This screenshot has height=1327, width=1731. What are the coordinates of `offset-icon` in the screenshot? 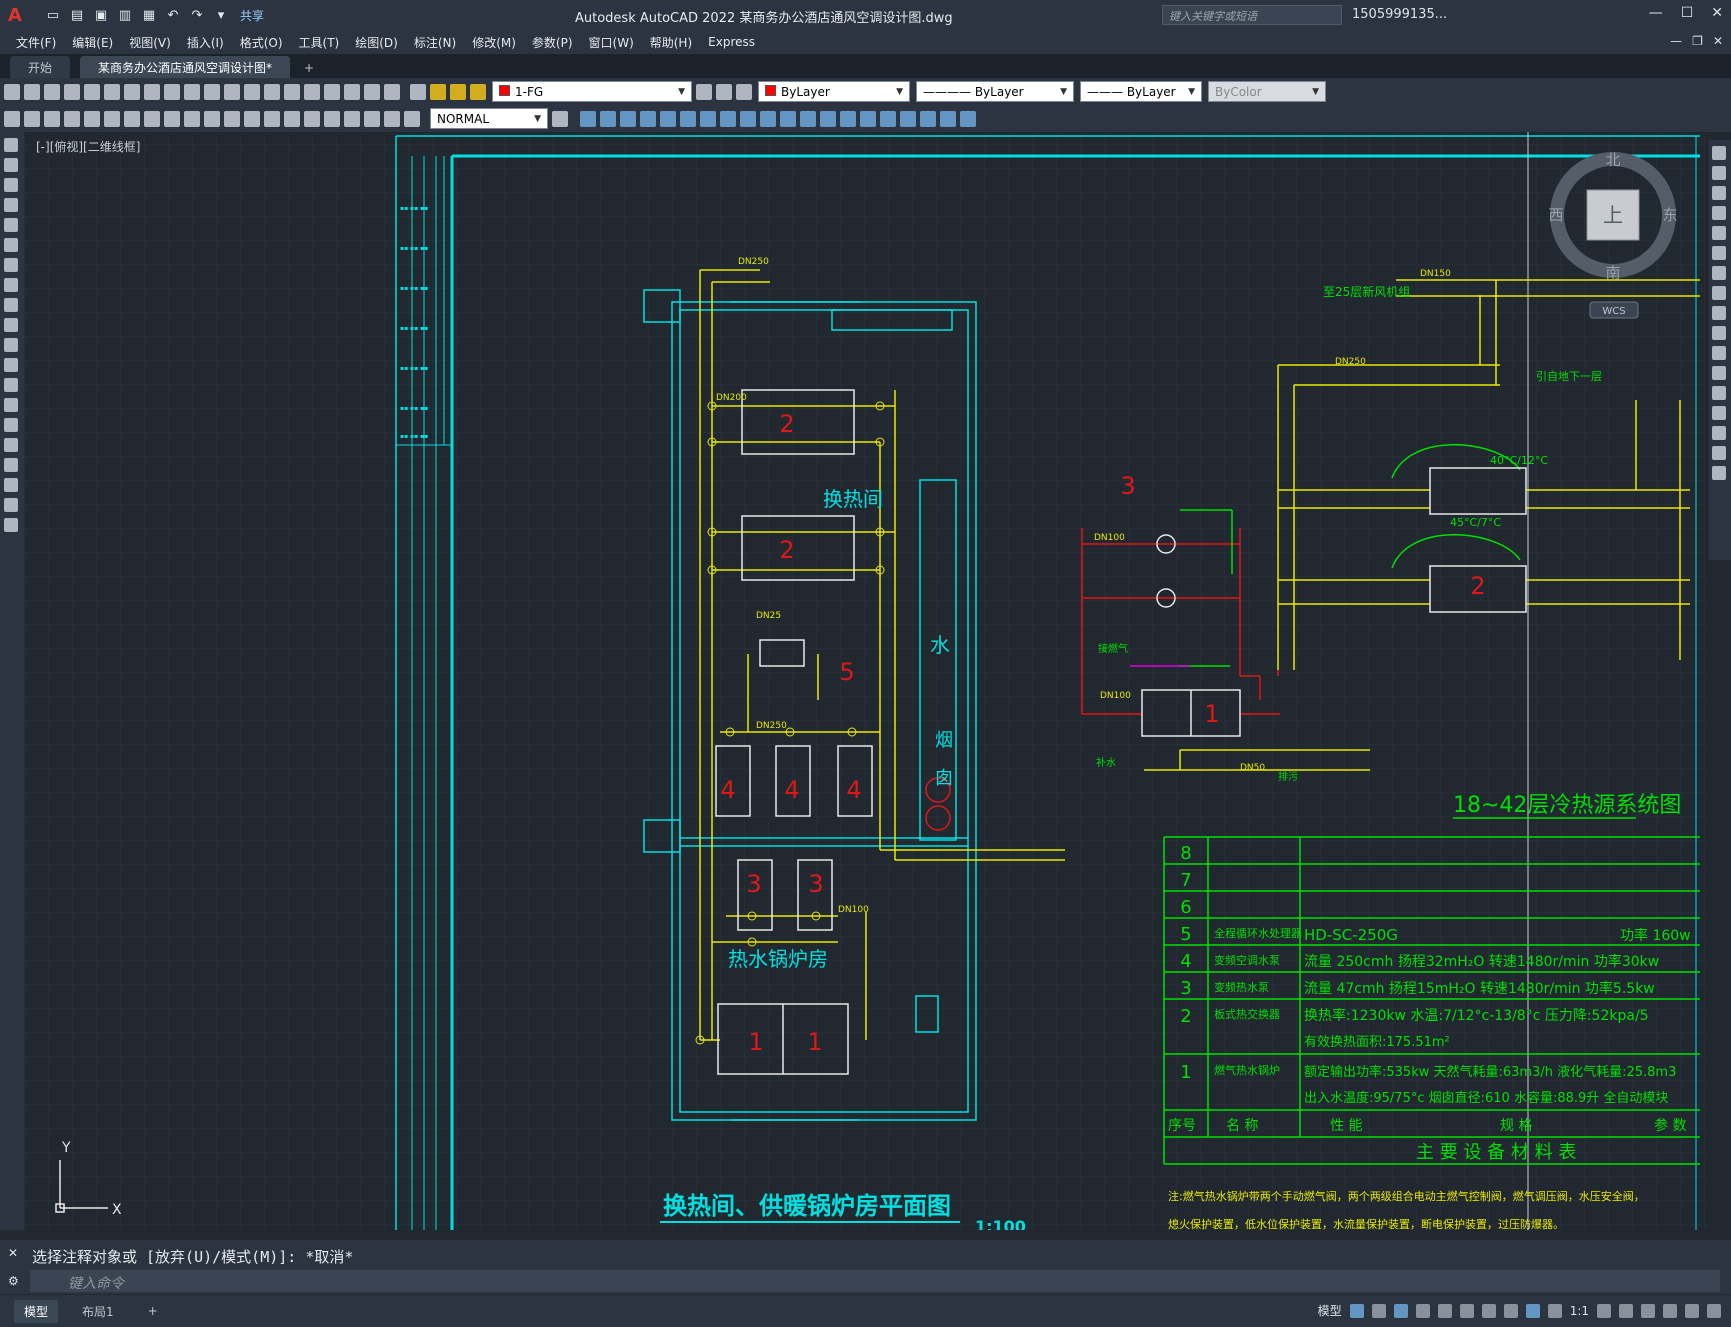 It's located at (1719, 213).